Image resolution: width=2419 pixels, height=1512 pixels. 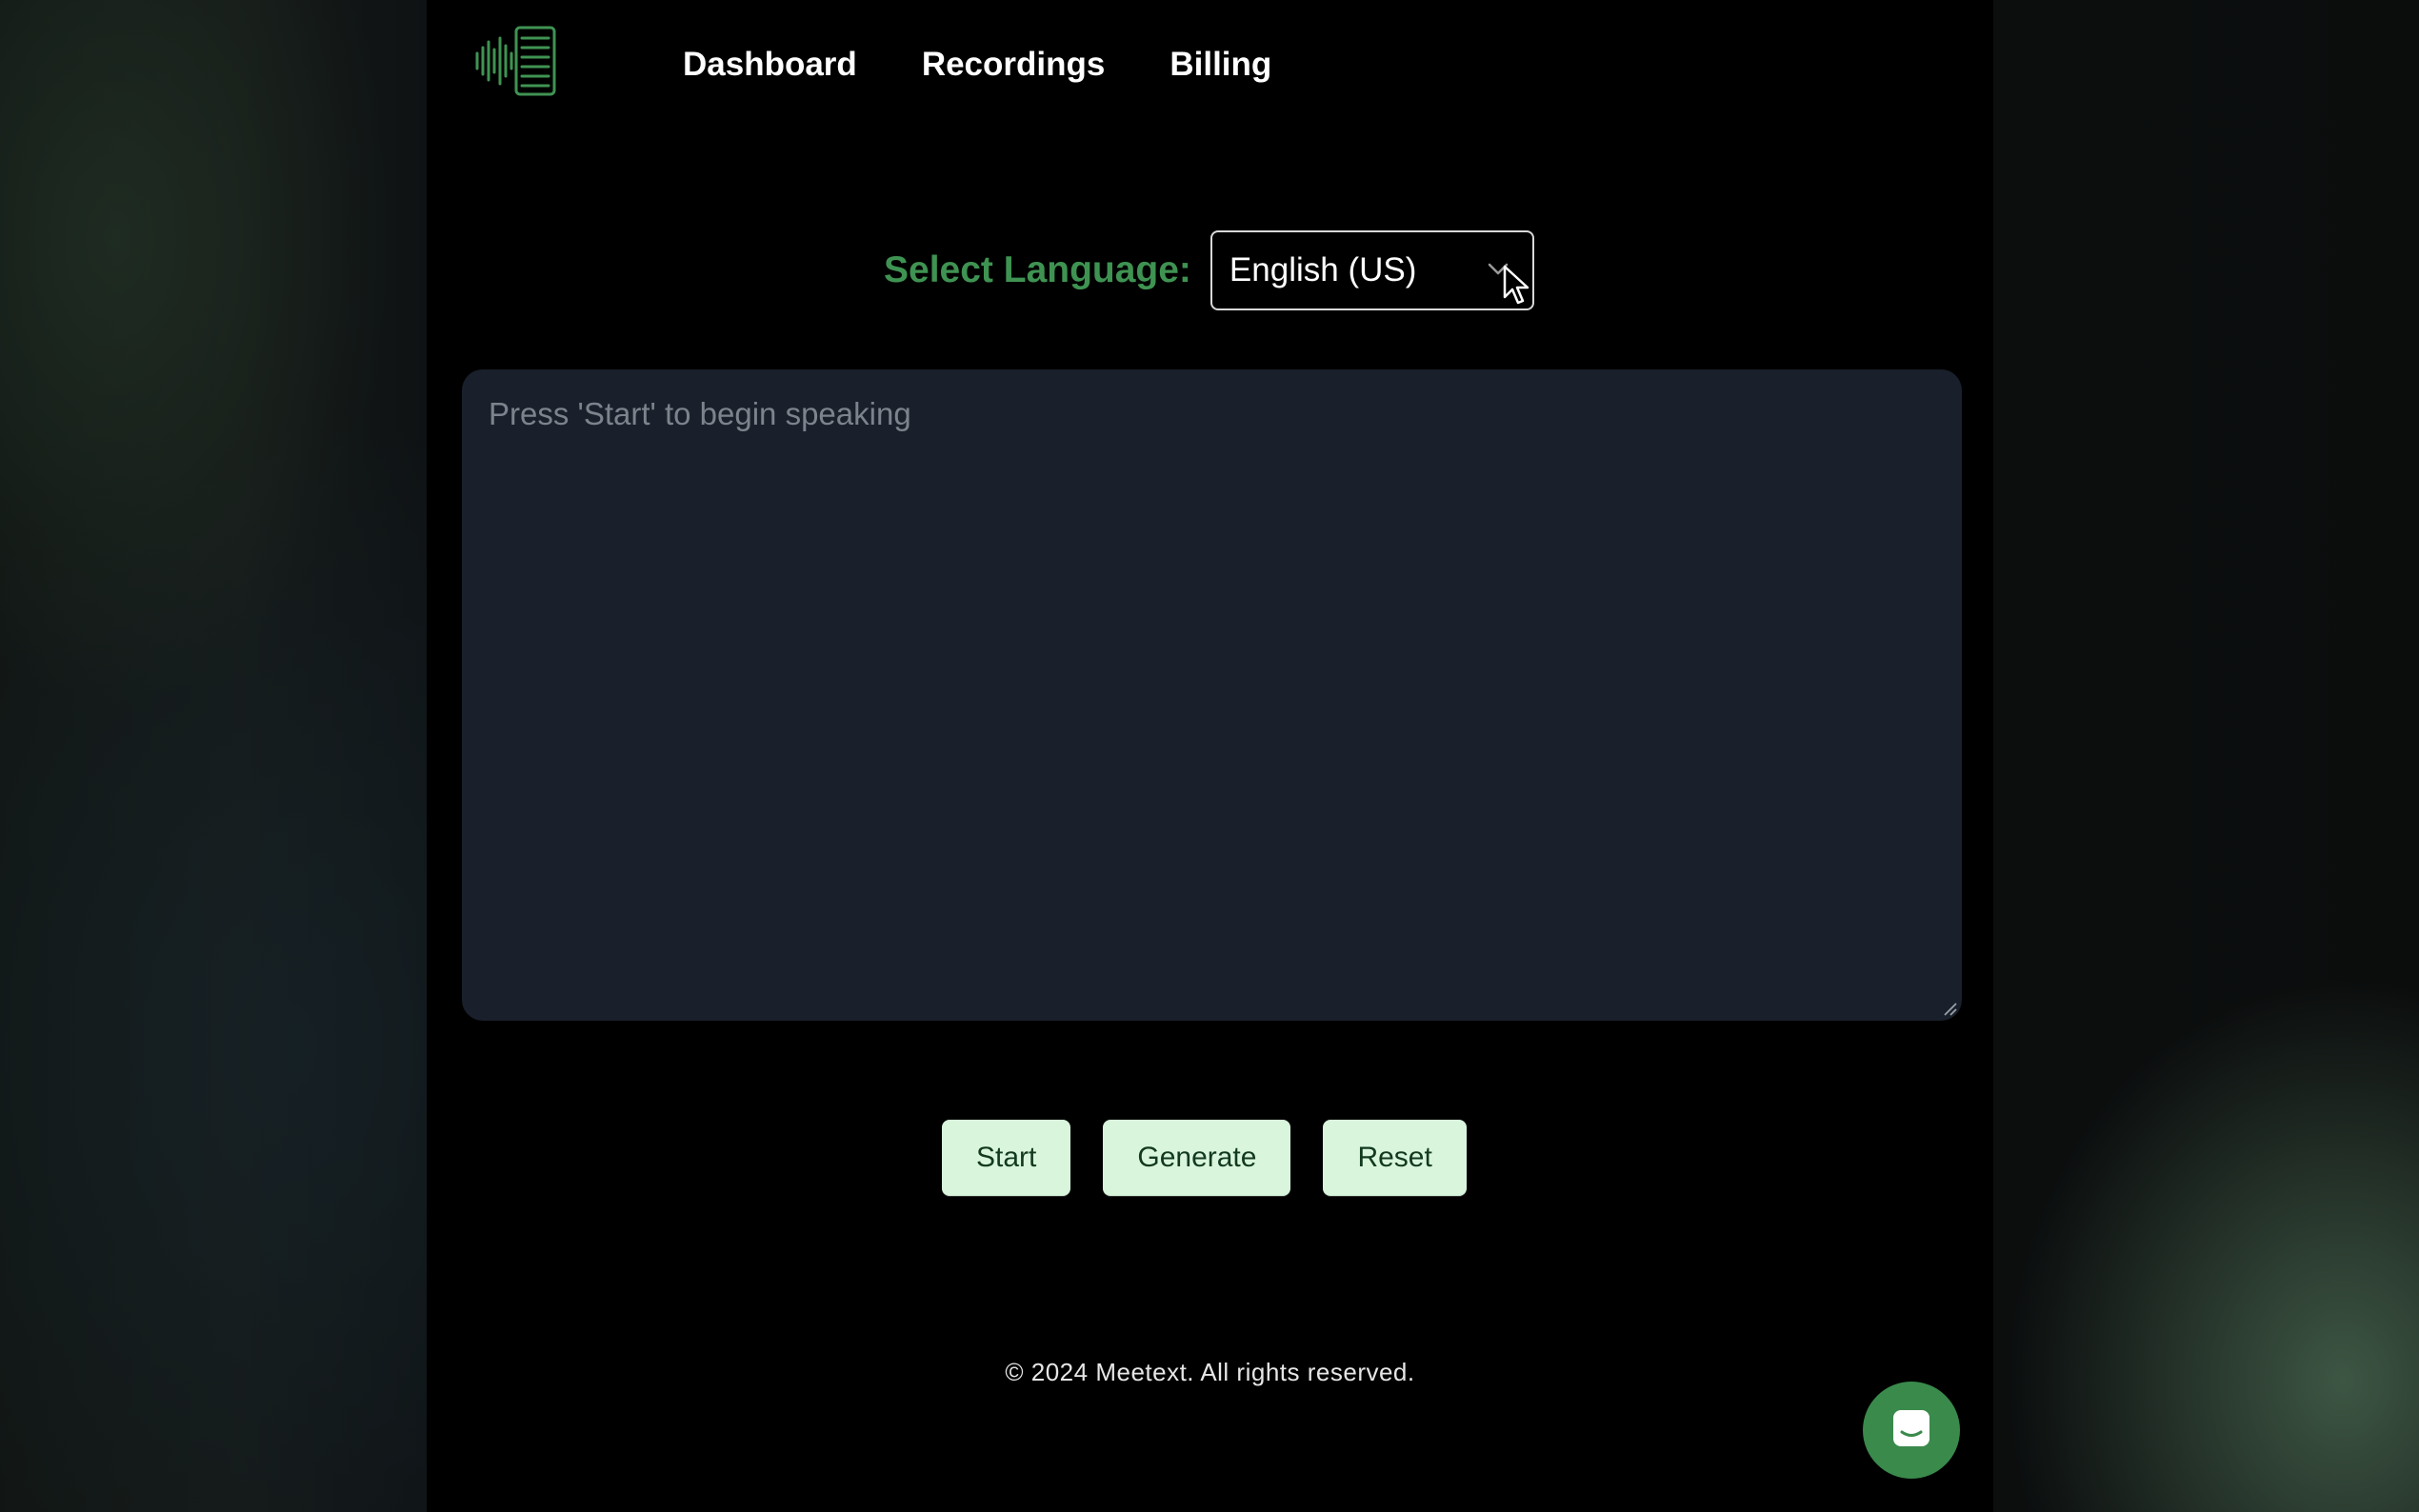 I want to click on chat-bubble-icon, so click(x=1911, y=1430).